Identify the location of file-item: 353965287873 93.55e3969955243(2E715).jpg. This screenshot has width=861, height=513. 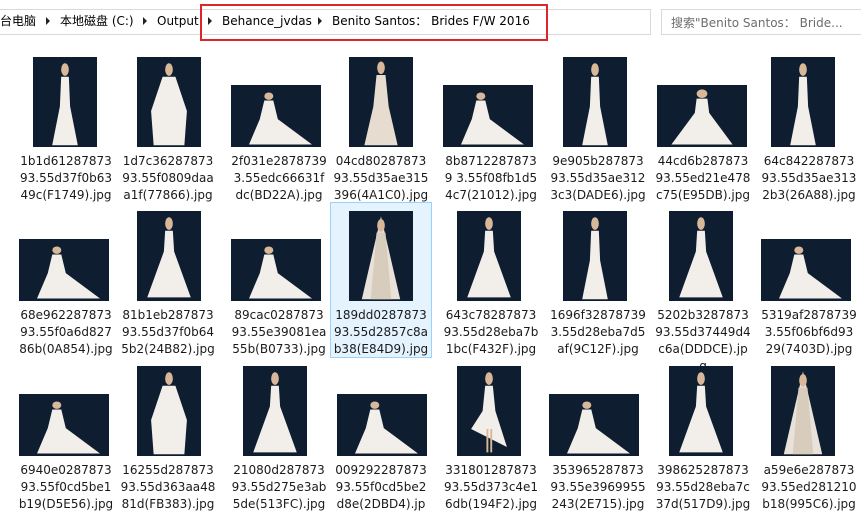
(598, 435).